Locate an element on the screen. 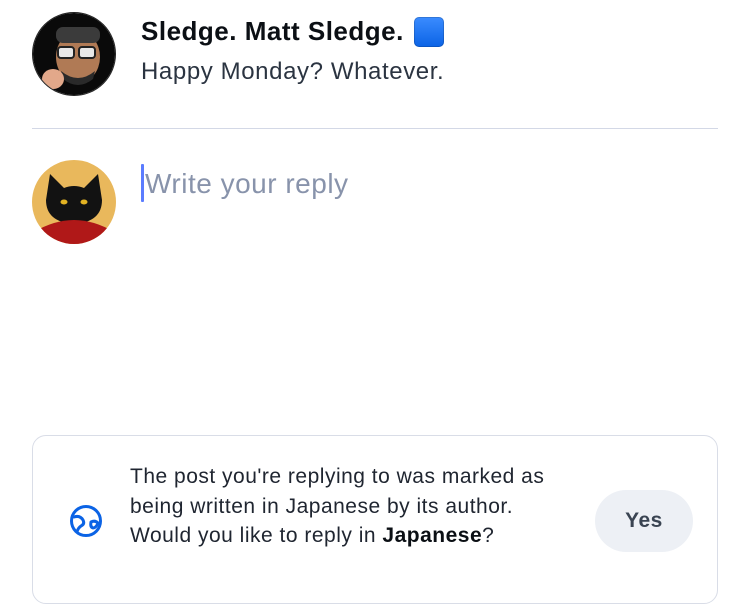 Image resolution: width=750 pixels, height=615 pixels. text-caret is located at coordinates (142, 183).